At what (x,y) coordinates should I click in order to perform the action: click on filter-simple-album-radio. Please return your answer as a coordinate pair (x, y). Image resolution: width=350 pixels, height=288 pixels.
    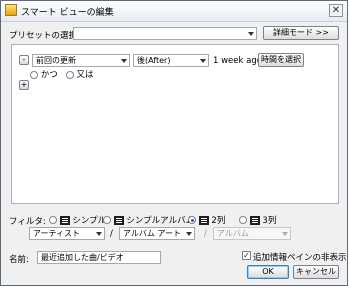
    Looking at the image, I should click on (107, 220).